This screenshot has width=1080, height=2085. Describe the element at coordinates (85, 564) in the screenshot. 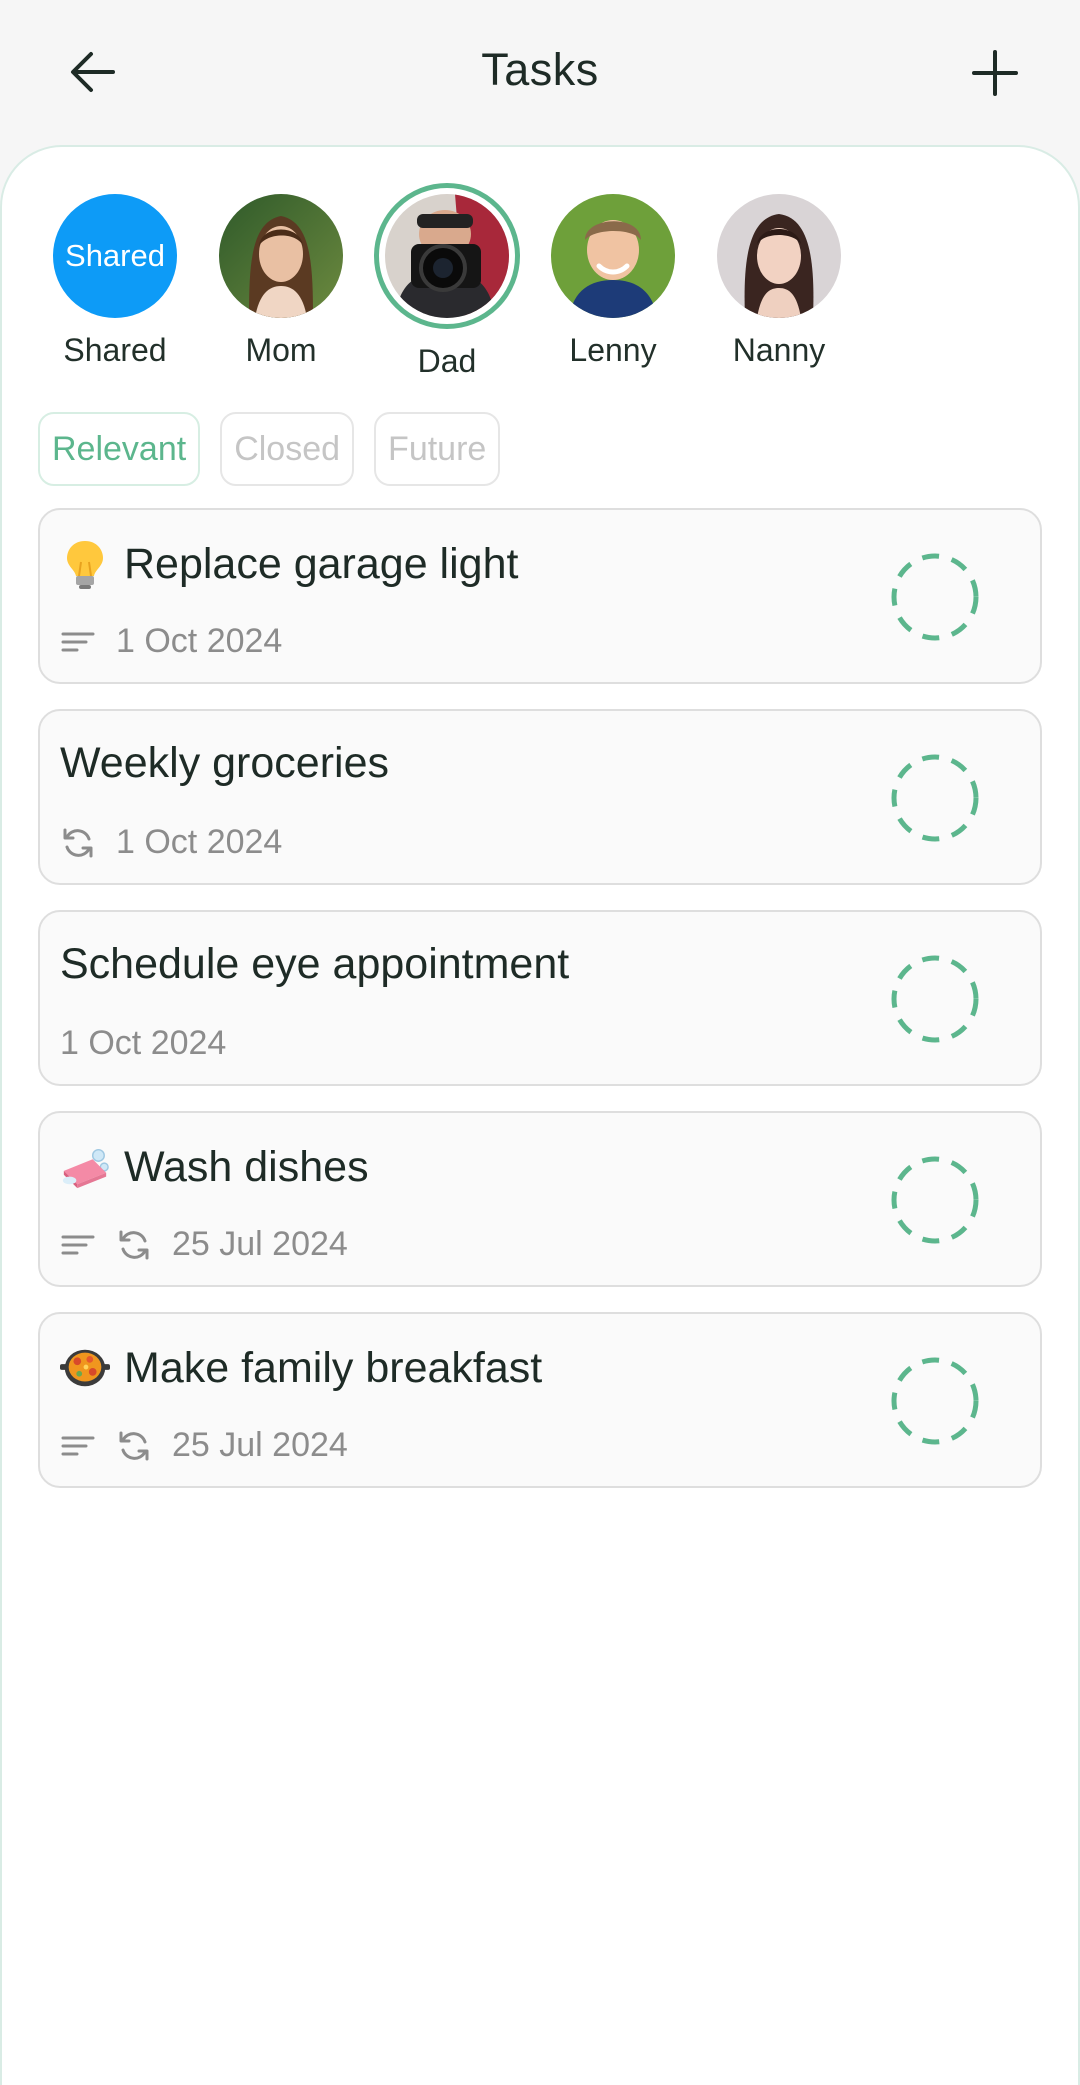

I see `light-bulb-icon` at that location.